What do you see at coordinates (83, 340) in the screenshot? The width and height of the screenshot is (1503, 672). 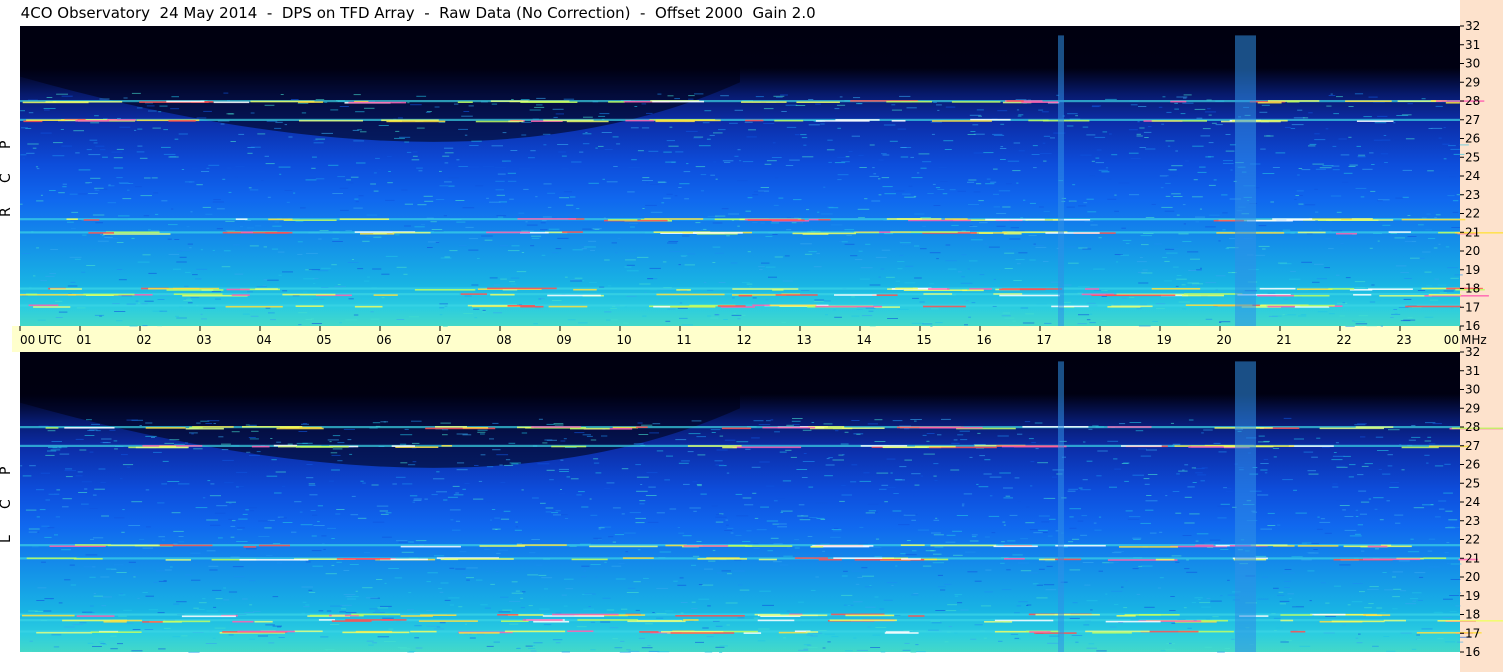 I see `x-tick-label: 01` at bounding box center [83, 340].